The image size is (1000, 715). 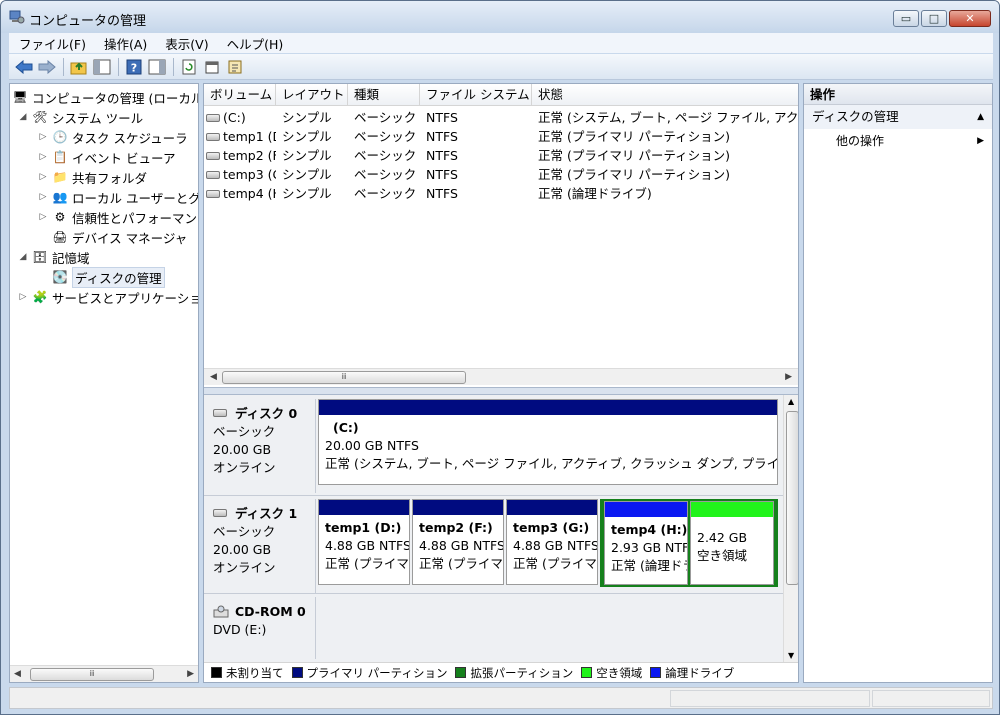 I want to click on menu-file: ファイル(F), so click(x=51, y=43).